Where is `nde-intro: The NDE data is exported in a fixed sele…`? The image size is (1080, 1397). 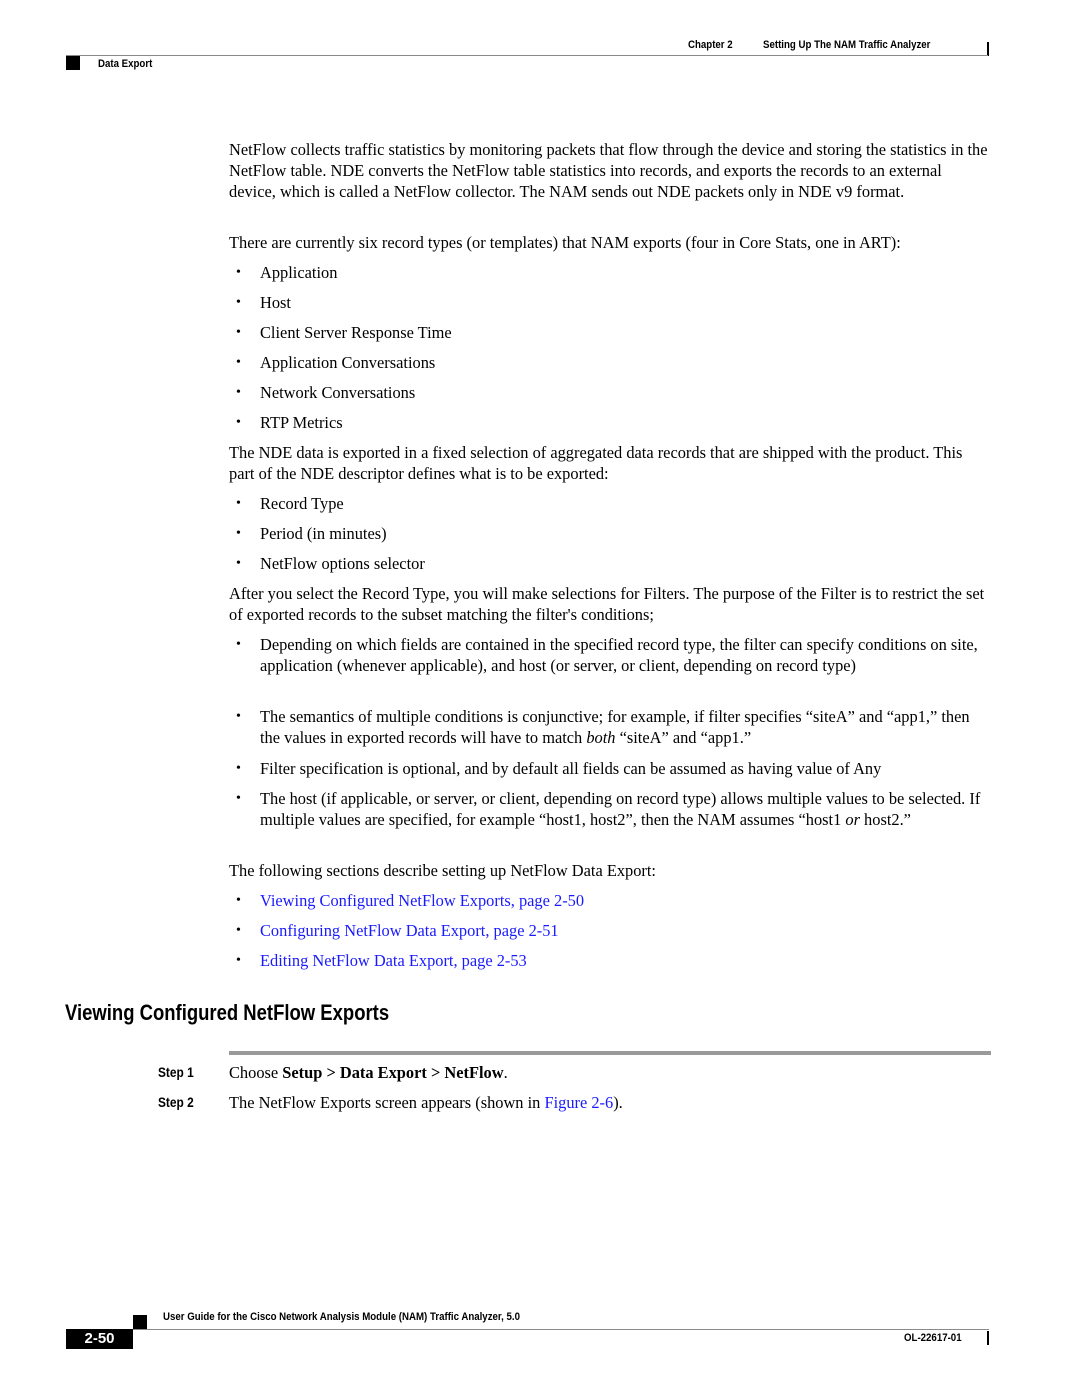 nde-intro: The NDE data is exported in a fixed sele… is located at coordinates (596, 463).